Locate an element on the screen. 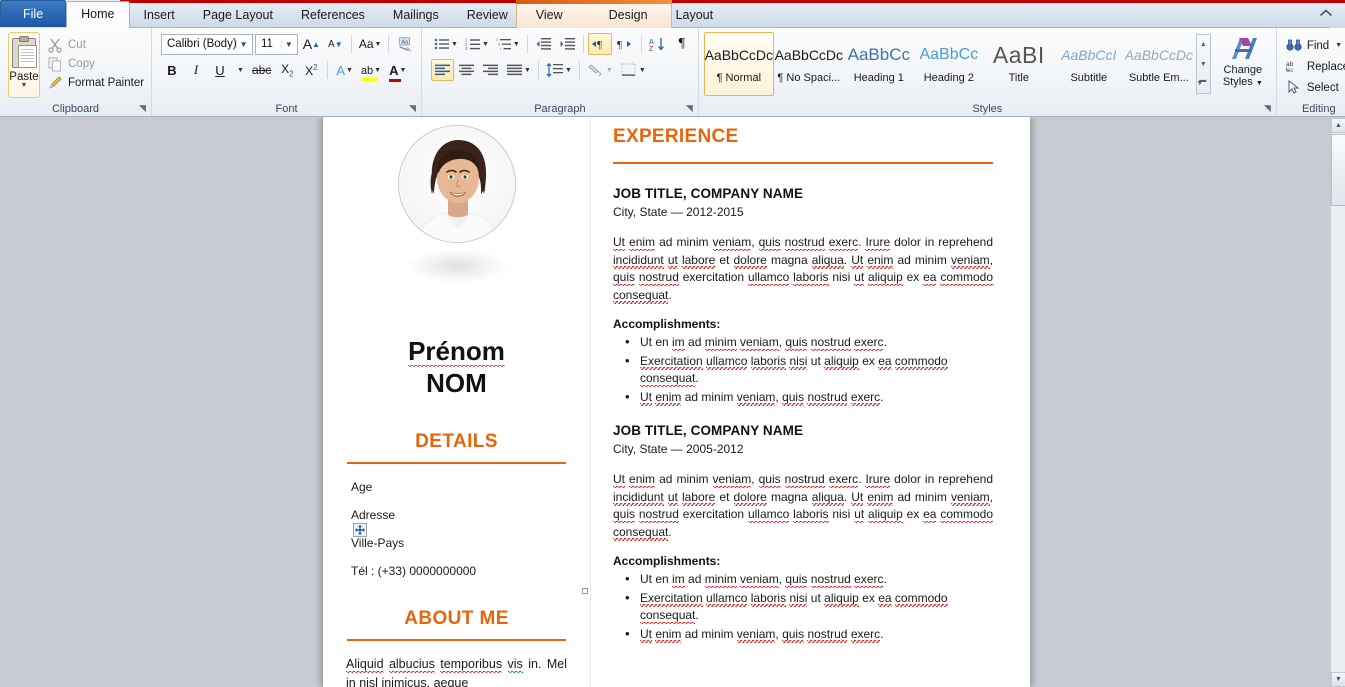 This screenshot has height=687, width=1345. paragraph-dialog-launcher: ◥ is located at coordinates (689, 108).